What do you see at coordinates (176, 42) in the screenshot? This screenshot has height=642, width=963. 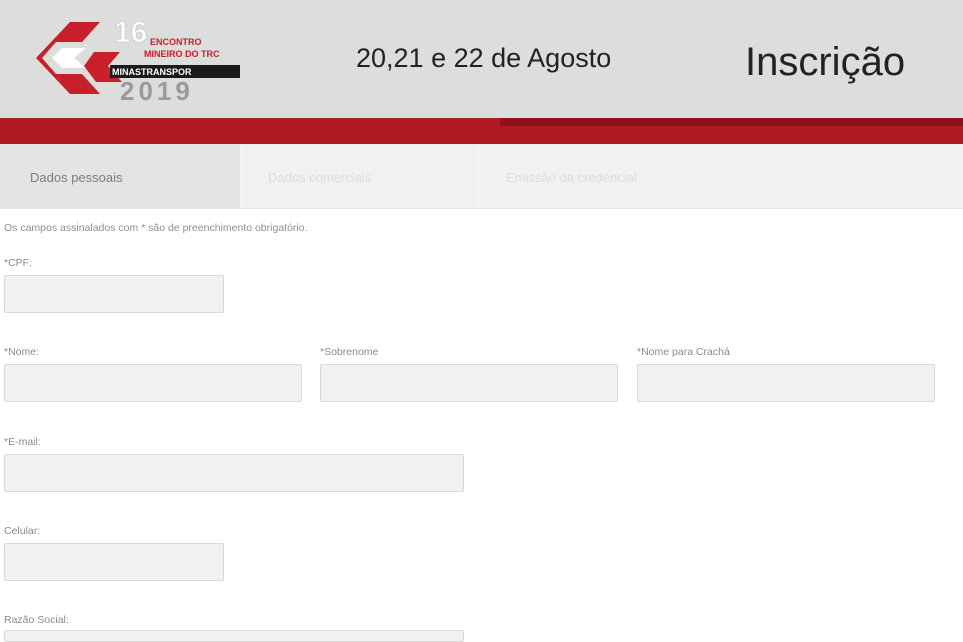 I see `svg-text: ENCONTRO` at bounding box center [176, 42].